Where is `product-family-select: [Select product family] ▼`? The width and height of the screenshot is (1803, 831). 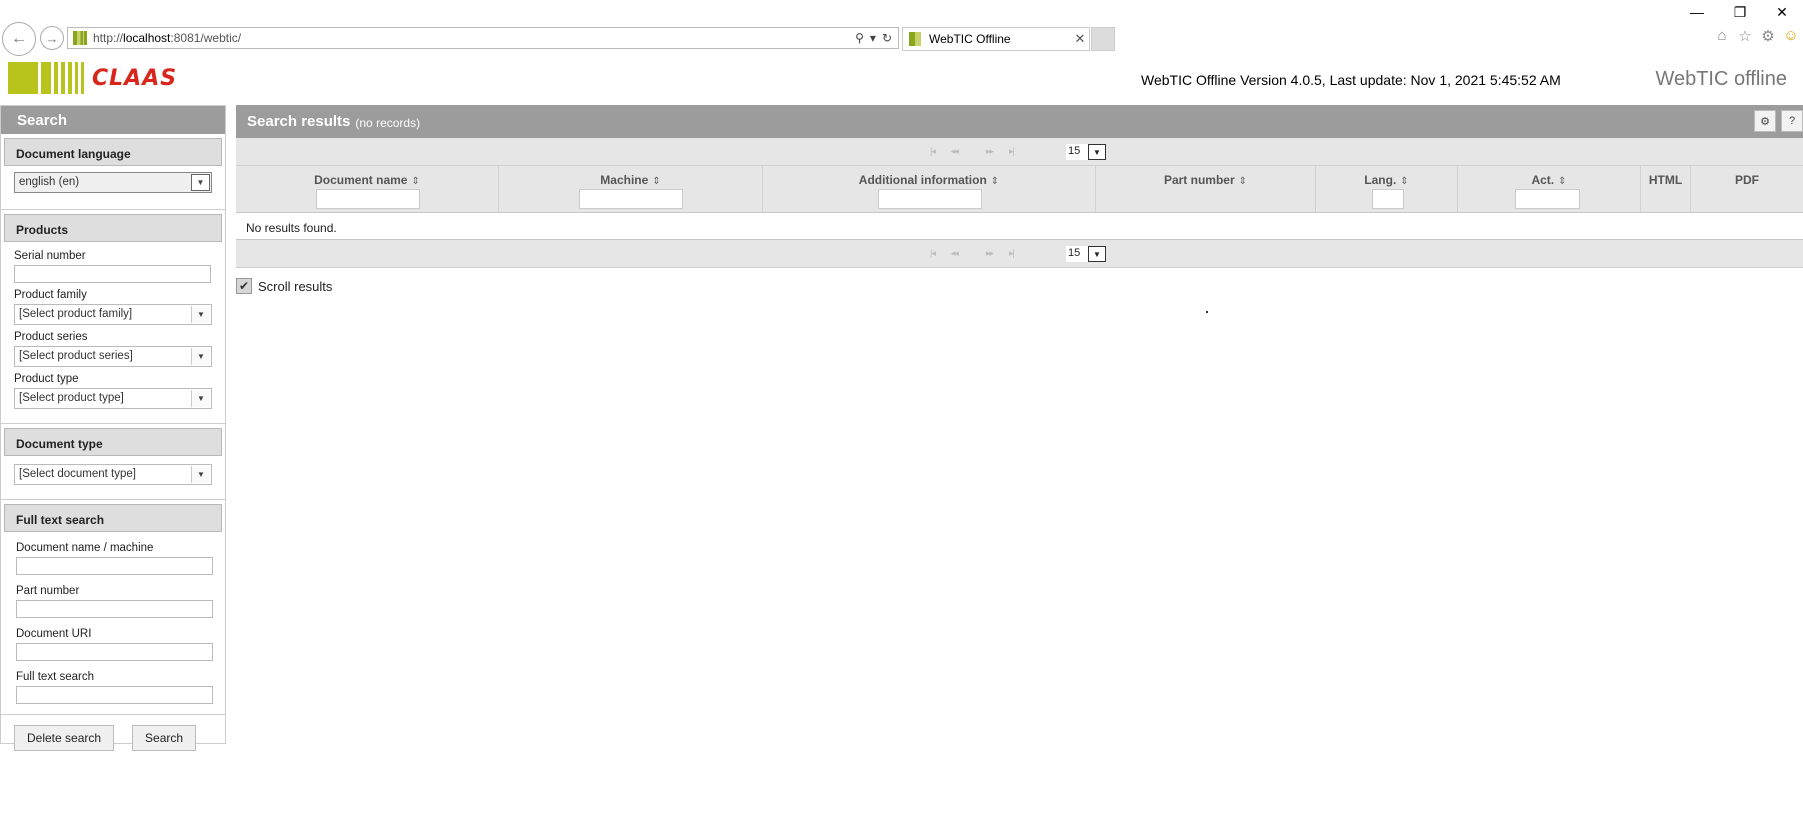
product-family-select: [Select product family] ▼ is located at coordinates (113, 314).